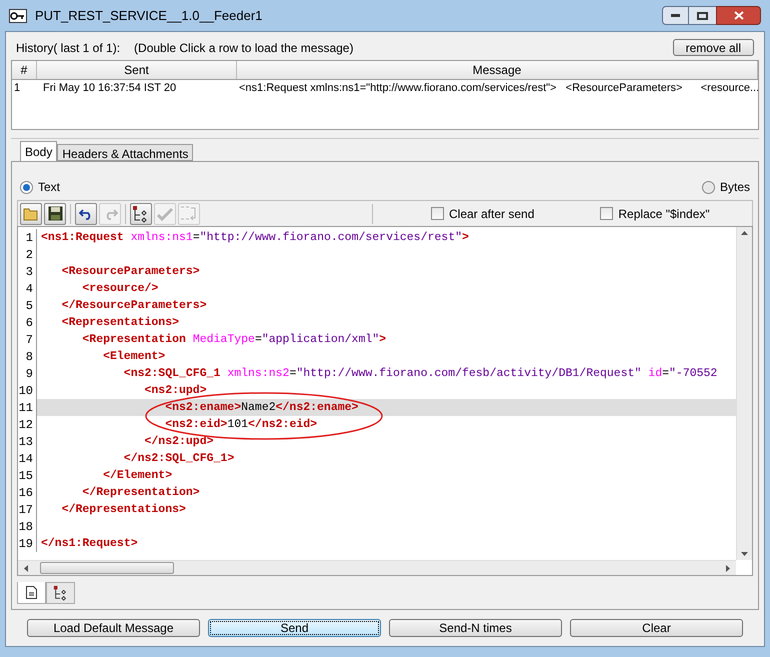 This screenshot has height=657, width=770. Describe the element at coordinates (109, 88) in the screenshot. I see `table-cell: Fri May 10 16:37:54 IST 20` at that location.